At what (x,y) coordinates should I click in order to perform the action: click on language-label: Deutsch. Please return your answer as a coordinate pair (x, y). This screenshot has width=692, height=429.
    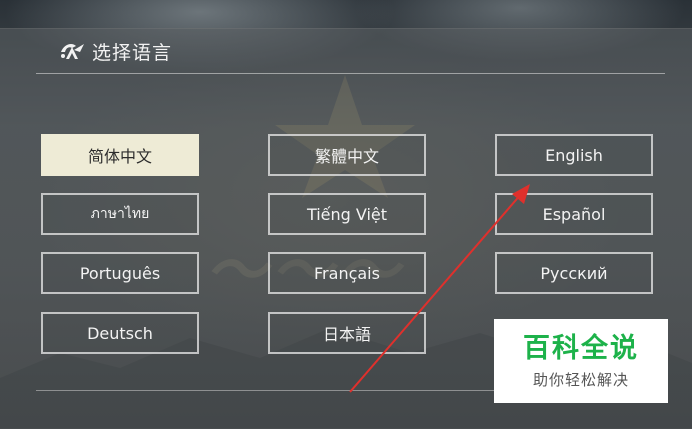
    Looking at the image, I should click on (120, 333).